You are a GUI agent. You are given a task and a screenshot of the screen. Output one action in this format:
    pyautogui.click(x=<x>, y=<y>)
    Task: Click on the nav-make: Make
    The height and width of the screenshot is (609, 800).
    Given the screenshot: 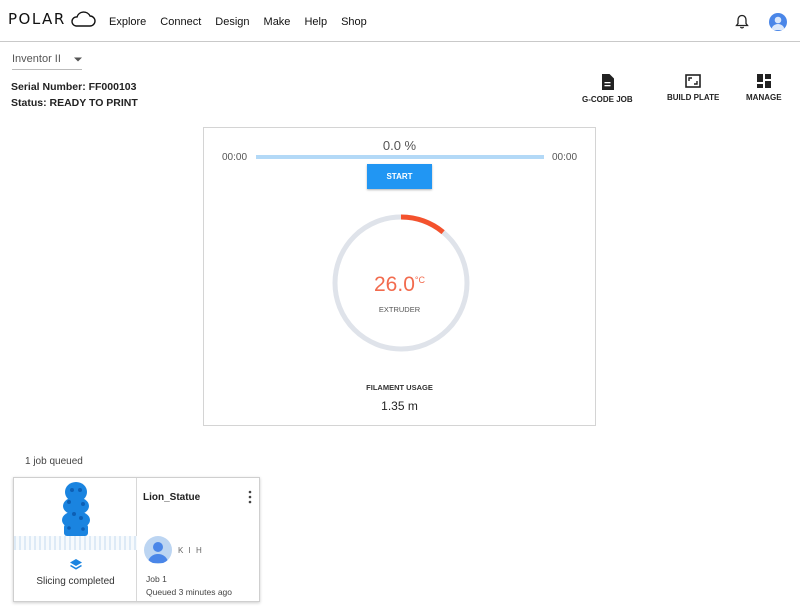 What is the action you would take?
    pyautogui.click(x=277, y=22)
    